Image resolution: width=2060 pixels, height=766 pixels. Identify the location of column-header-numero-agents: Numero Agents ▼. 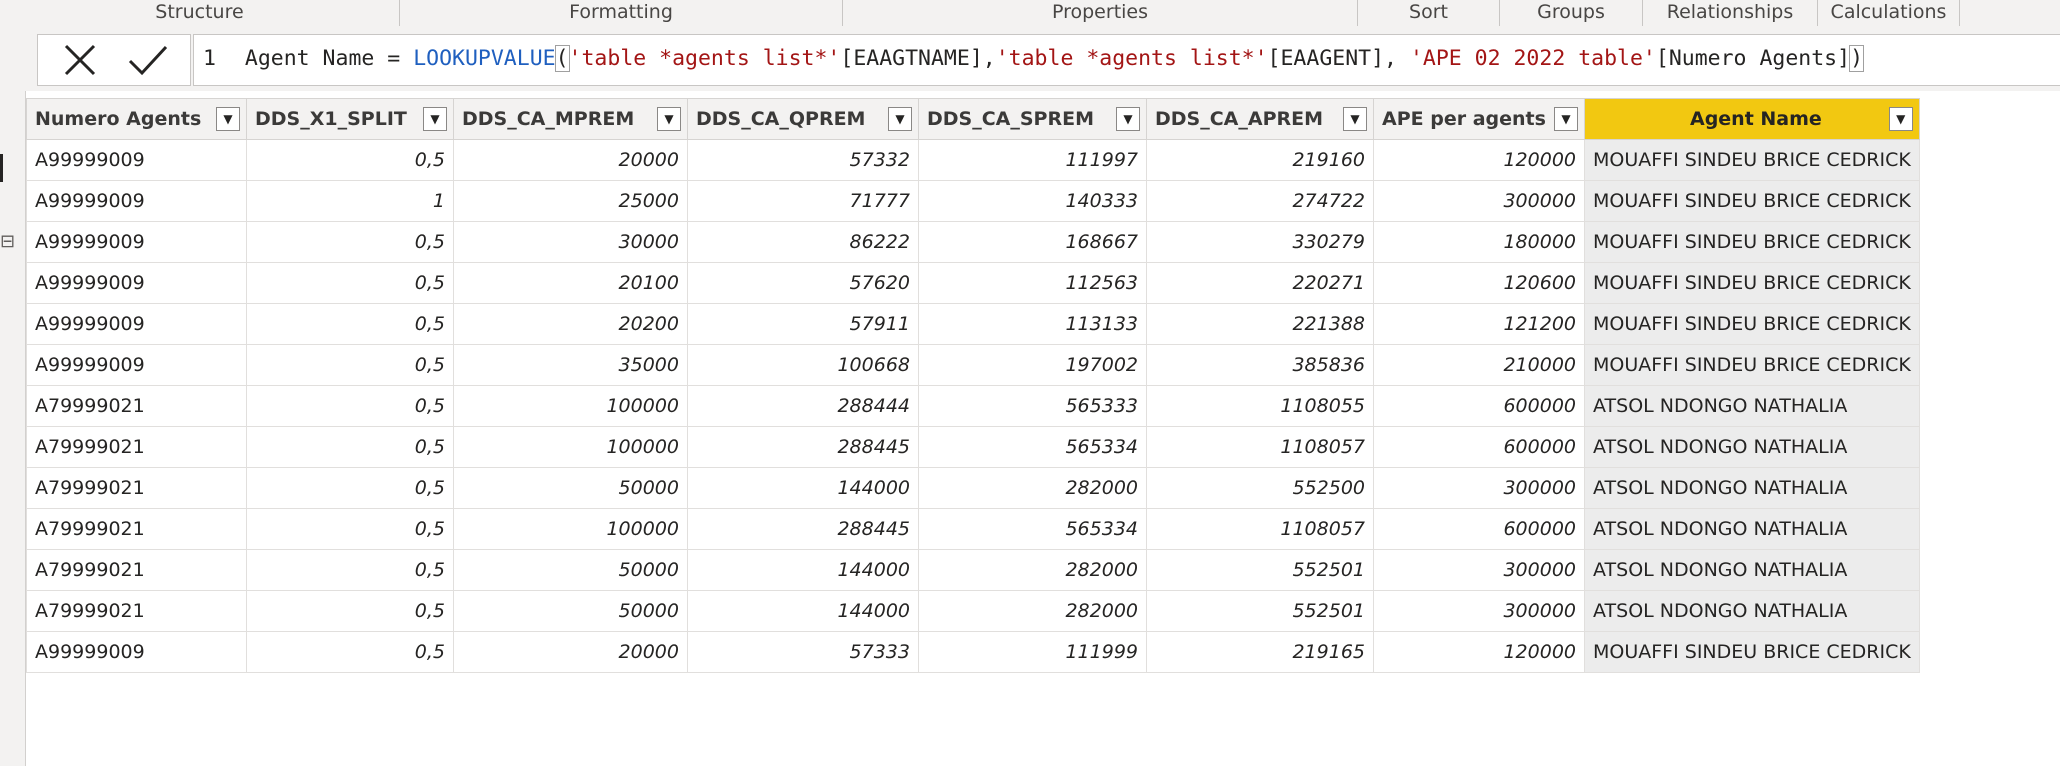
(136, 119).